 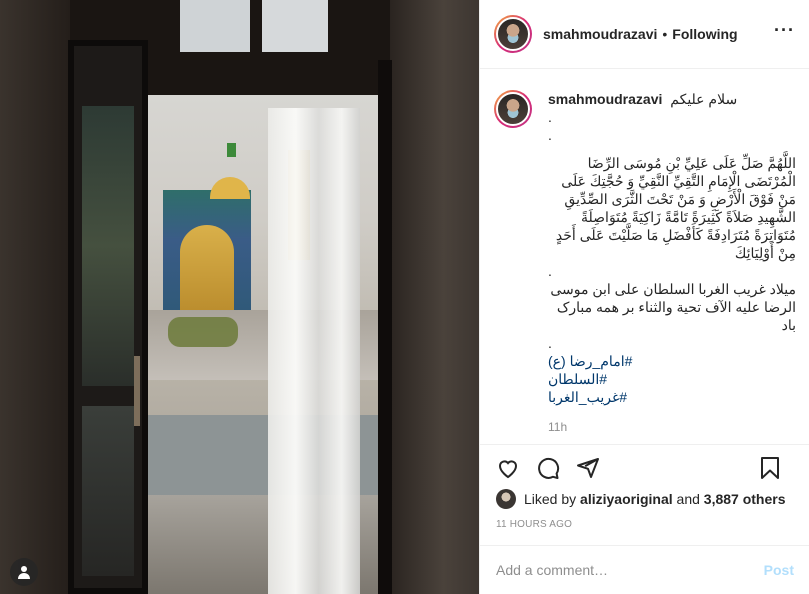 What do you see at coordinates (605, 99) in the screenshot?
I see `caption-username: smahmoudrazavi` at bounding box center [605, 99].